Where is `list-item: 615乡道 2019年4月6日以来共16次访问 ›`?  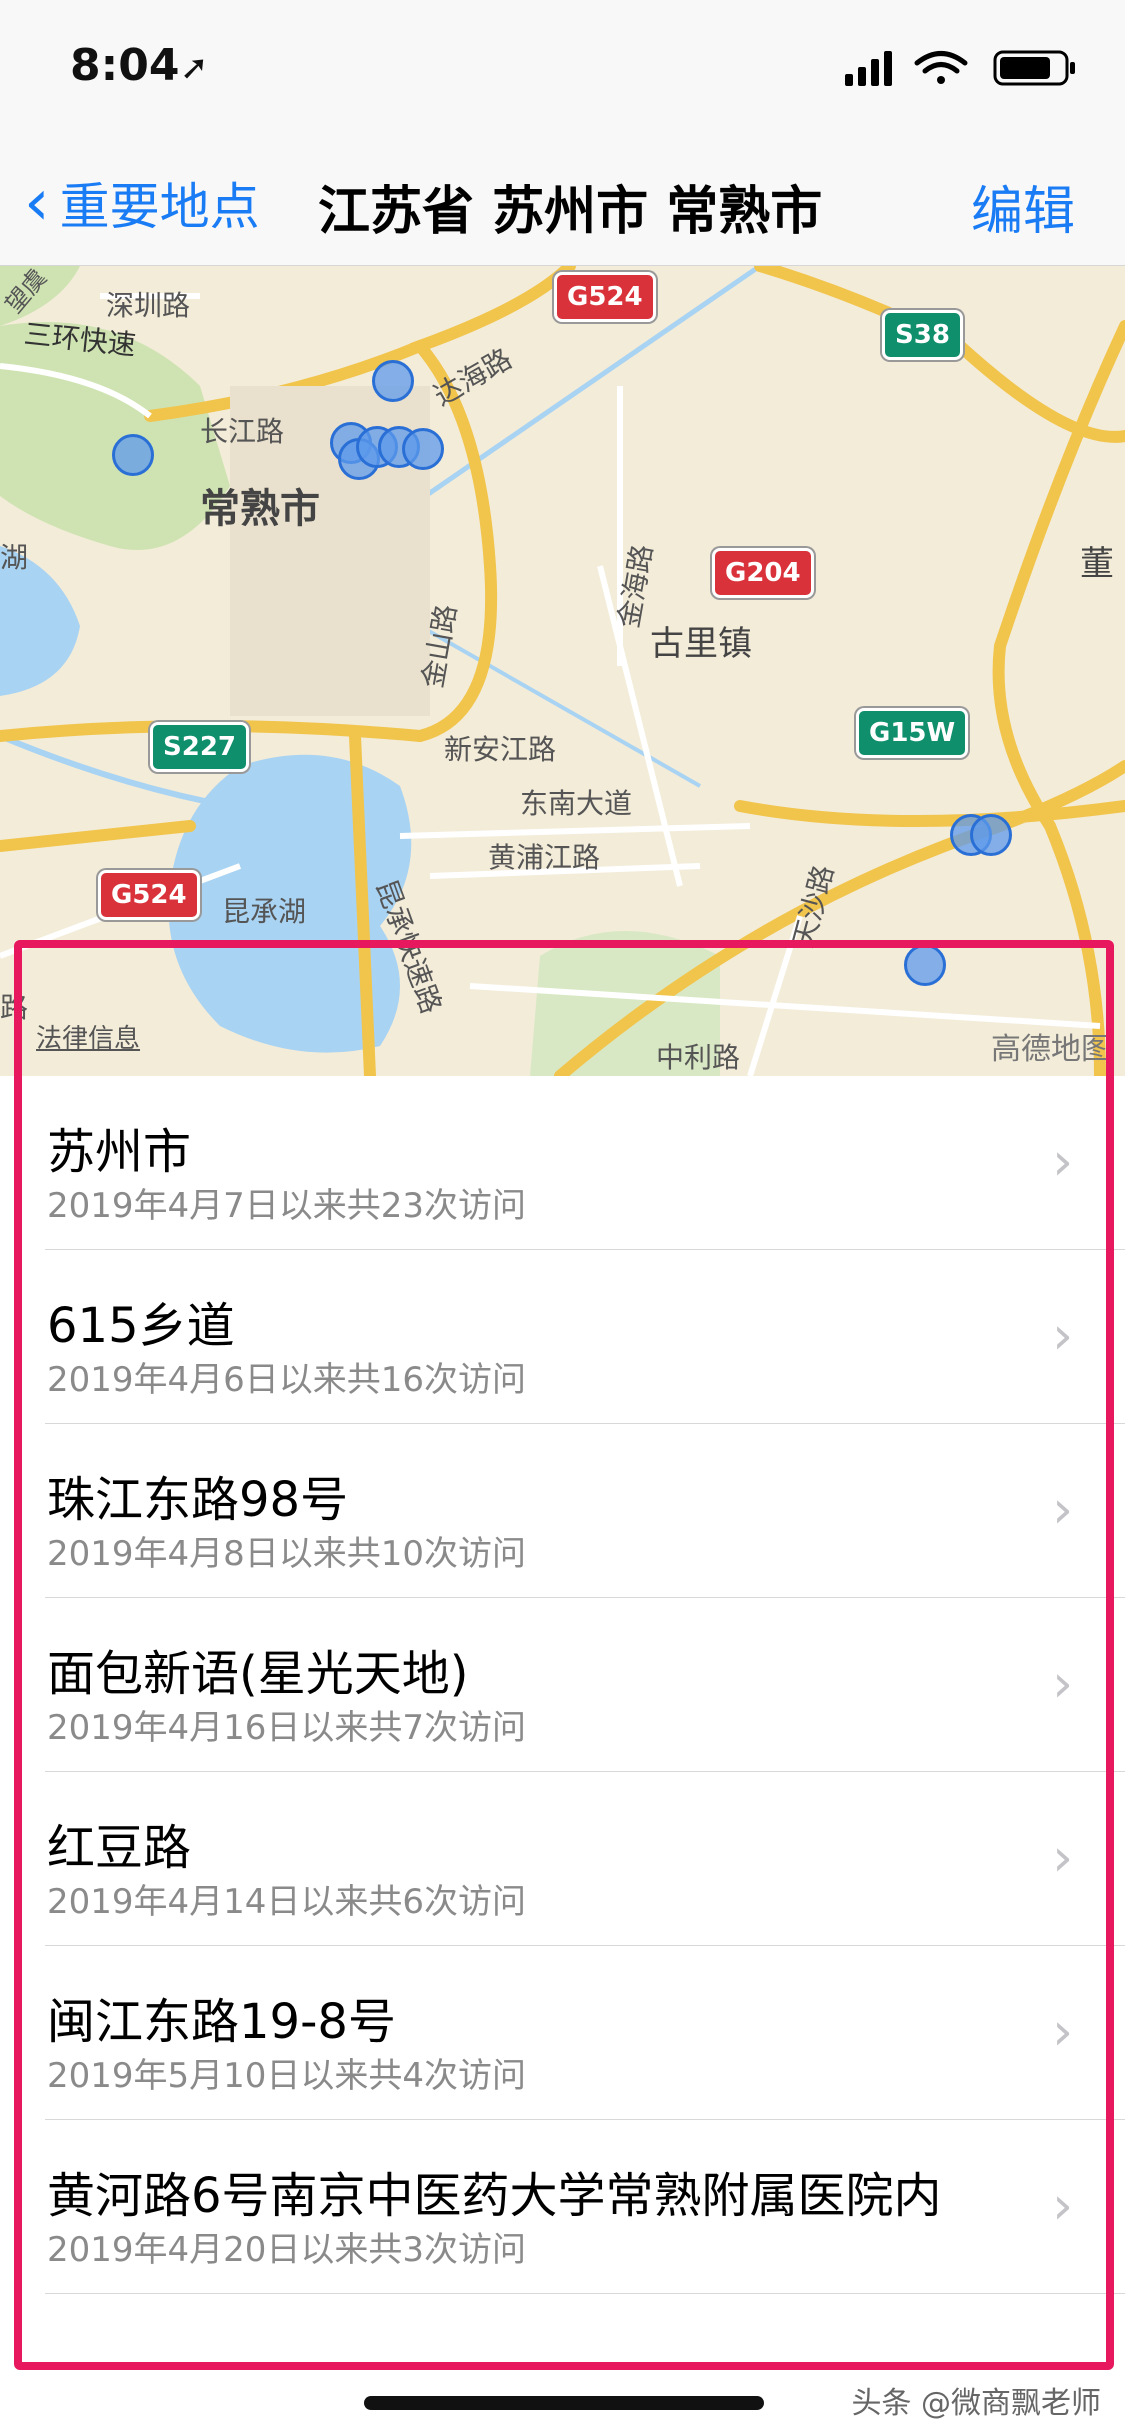
list-item: 615乡道 2019年4月6日以来共16次访问 › is located at coordinates (585, 1337).